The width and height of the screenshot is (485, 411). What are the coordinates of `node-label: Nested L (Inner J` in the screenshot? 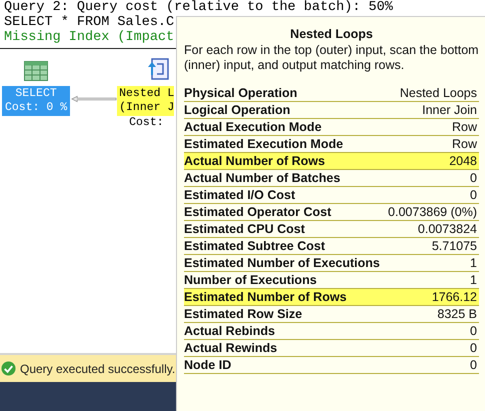 It's located at (145, 101).